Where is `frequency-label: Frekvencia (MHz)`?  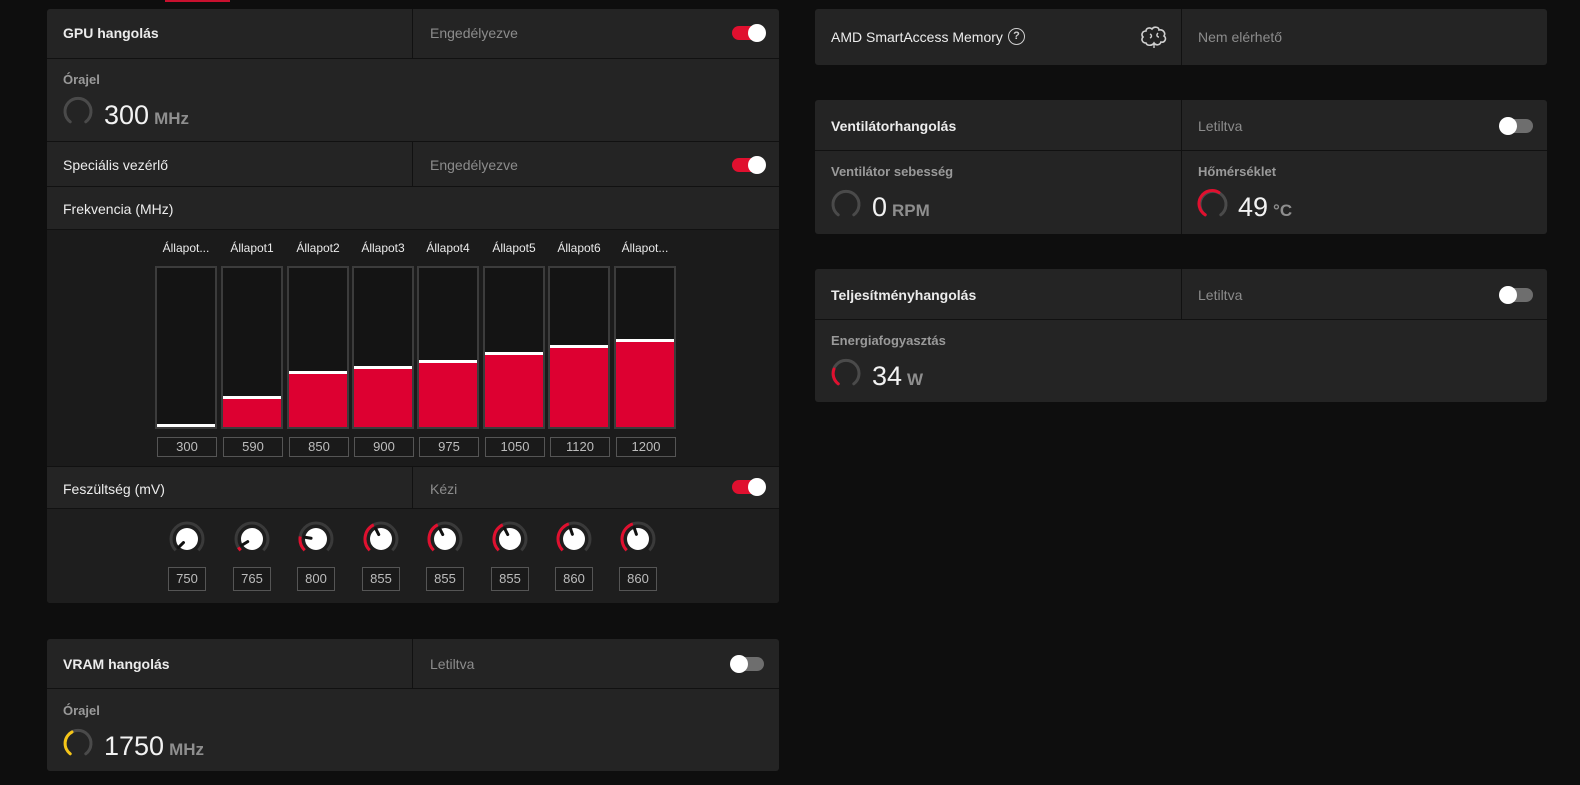
frequency-label: Frekvencia (MHz) is located at coordinates (118, 209).